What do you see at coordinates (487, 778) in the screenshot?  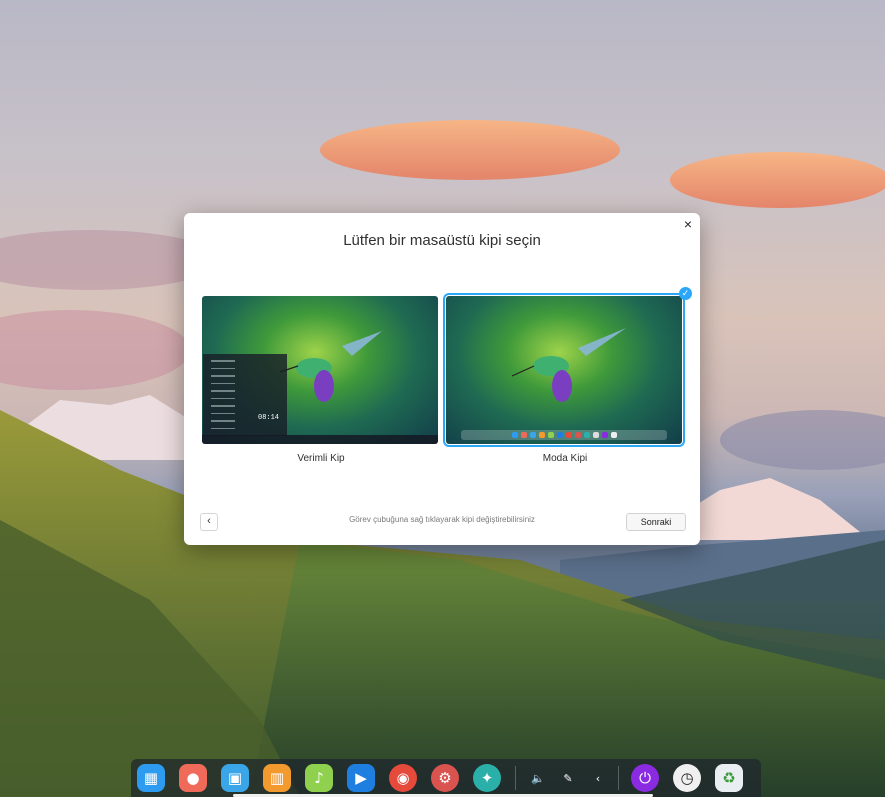 I see `deepin-icon: ✦` at bounding box center [487, 778].